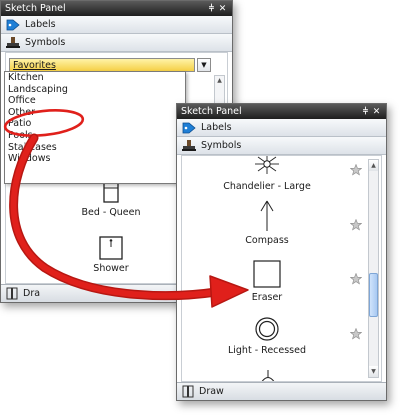 The image size is (400, 417). I want to click on symbol-shower: Shower, so click(111, 255).